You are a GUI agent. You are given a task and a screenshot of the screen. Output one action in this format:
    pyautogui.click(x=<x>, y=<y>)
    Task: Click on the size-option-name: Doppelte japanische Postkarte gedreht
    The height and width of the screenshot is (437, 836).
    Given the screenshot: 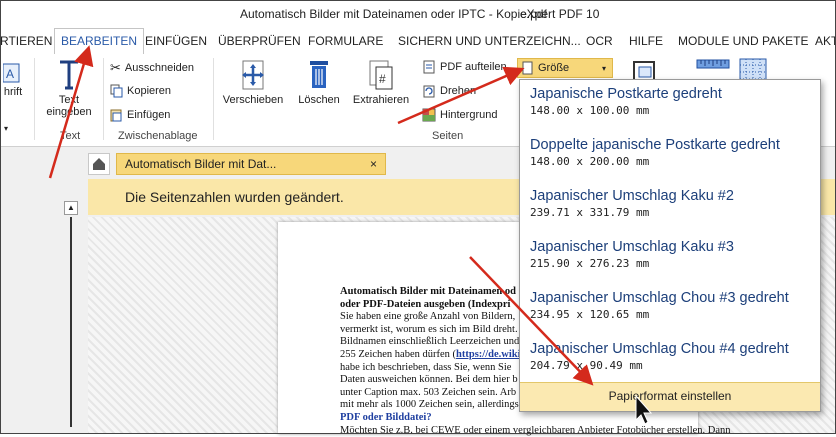 What is the action you would take?
    pyautogui.click(x=655, y=145)
    